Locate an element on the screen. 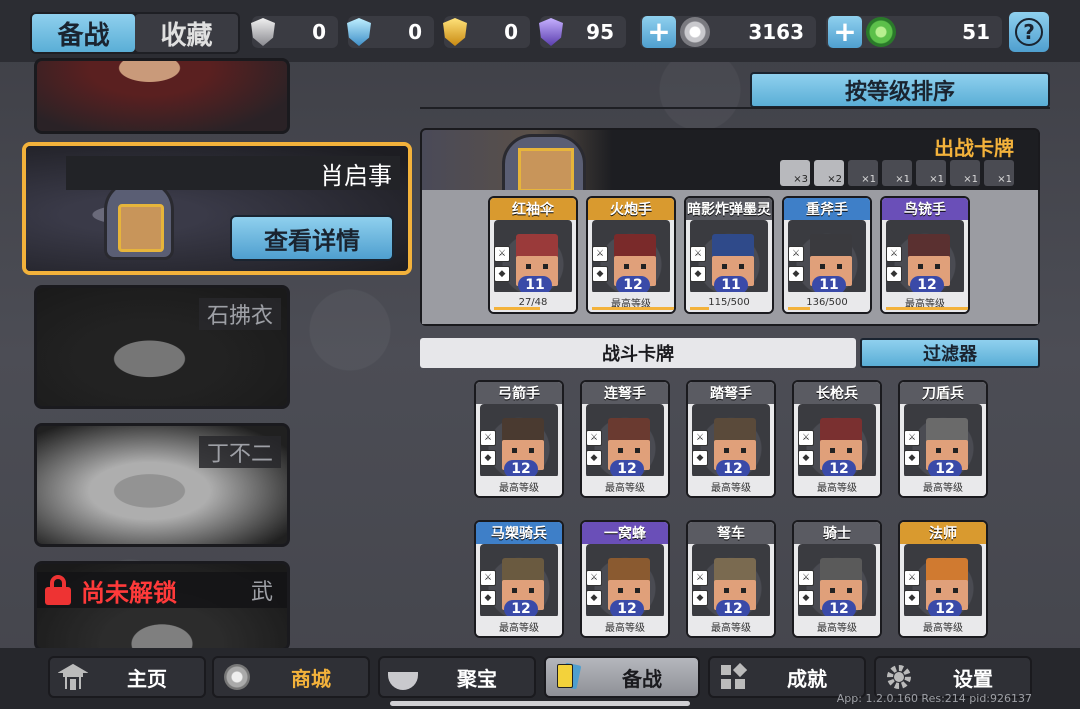 Image resolution: width=1080 pixels, height=709 pixels. tab-prepare: 备战 is located at coordinates (83, 33).